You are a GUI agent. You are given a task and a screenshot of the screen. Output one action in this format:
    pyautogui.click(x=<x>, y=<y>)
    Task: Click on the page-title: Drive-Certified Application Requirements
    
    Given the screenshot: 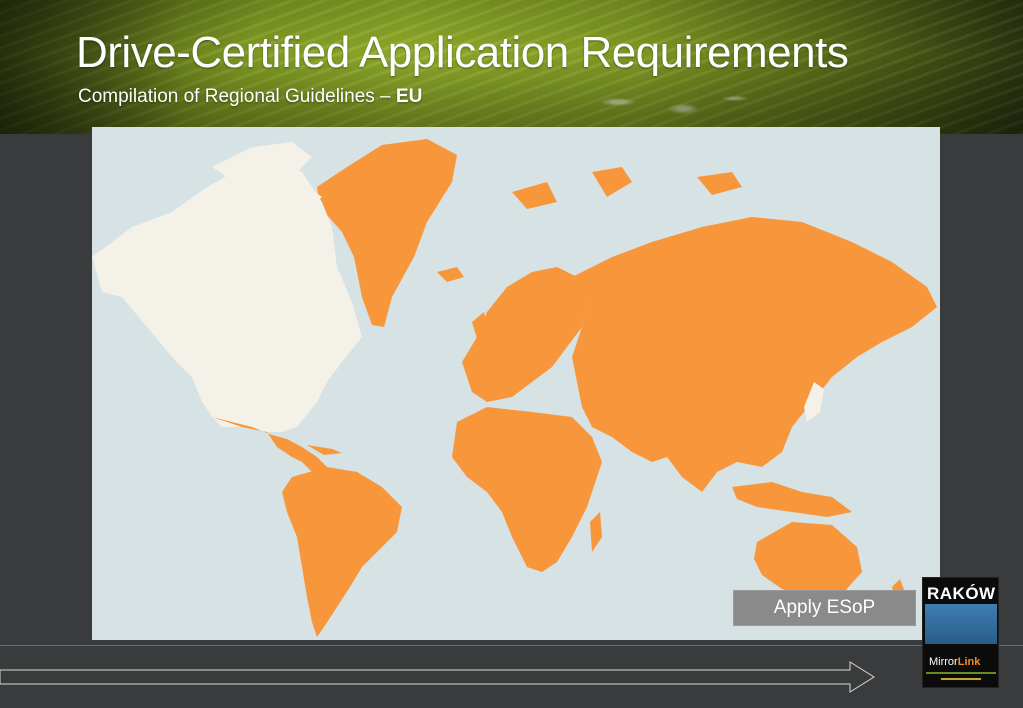 What is the action you would take?
    pyautogui.click(x=462, y=52)
    